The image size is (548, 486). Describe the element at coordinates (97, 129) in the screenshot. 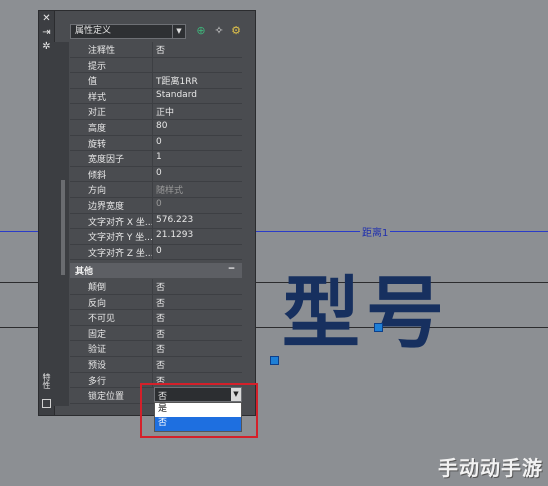

I see `property-label: 高度` at that location.